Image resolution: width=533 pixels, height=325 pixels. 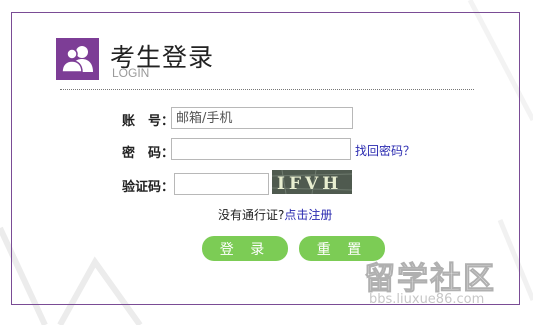 I want to click on captcha-input, so click(x=221, y=184).